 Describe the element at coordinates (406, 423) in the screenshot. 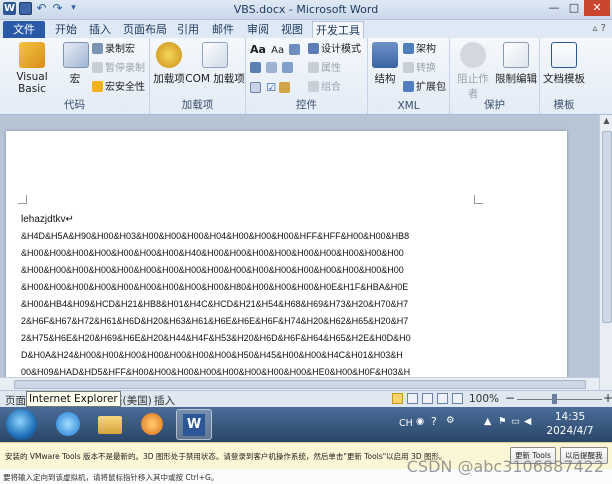

I see `language-bar: CH` at that location.